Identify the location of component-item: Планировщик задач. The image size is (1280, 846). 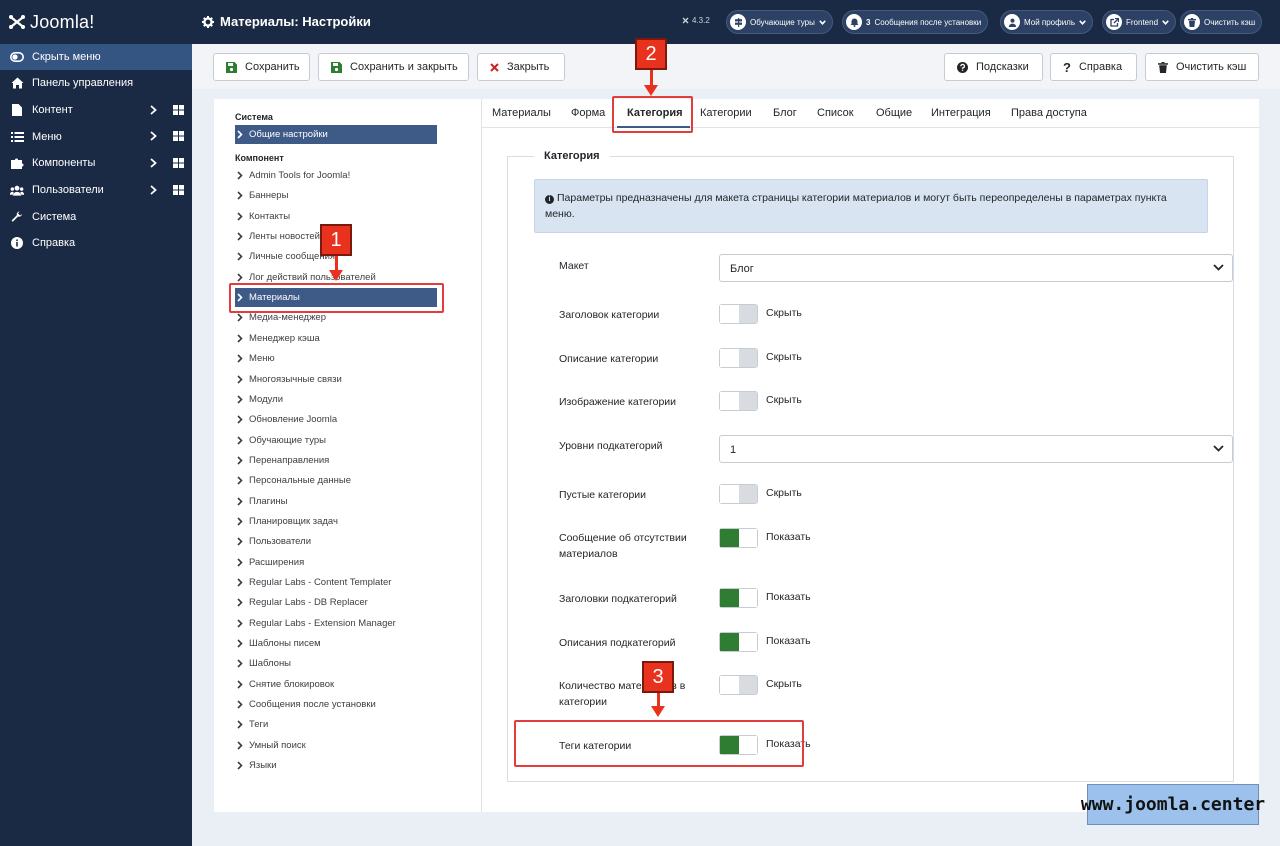
(336, 521).